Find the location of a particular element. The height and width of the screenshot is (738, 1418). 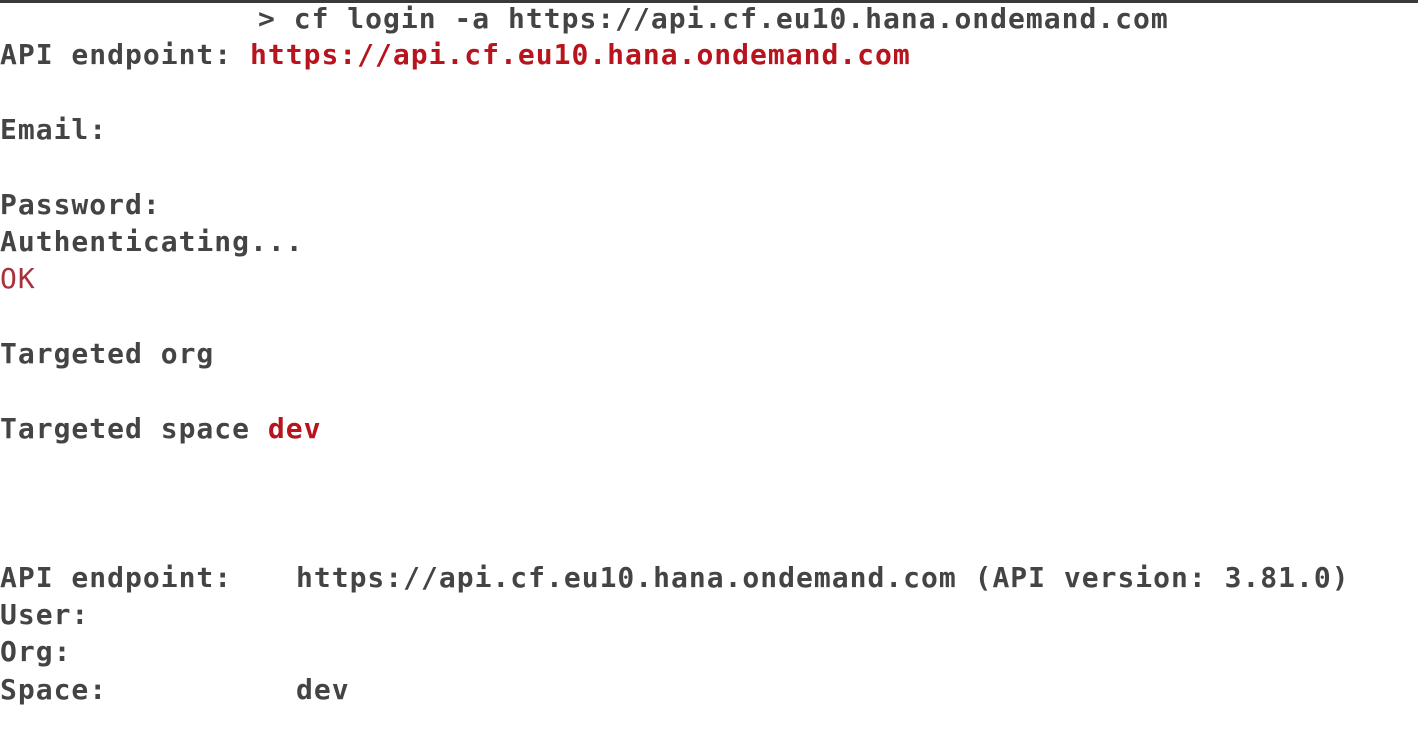

password-prompt: Password: is located at coordinates (80, 204).